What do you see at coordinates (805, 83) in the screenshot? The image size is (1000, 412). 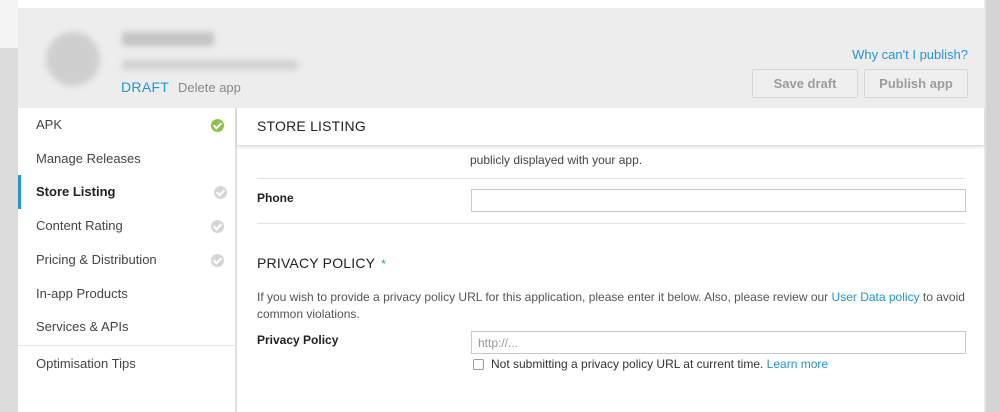 I see `save-draft-button: Save draft` at bounding box center [805, 83].